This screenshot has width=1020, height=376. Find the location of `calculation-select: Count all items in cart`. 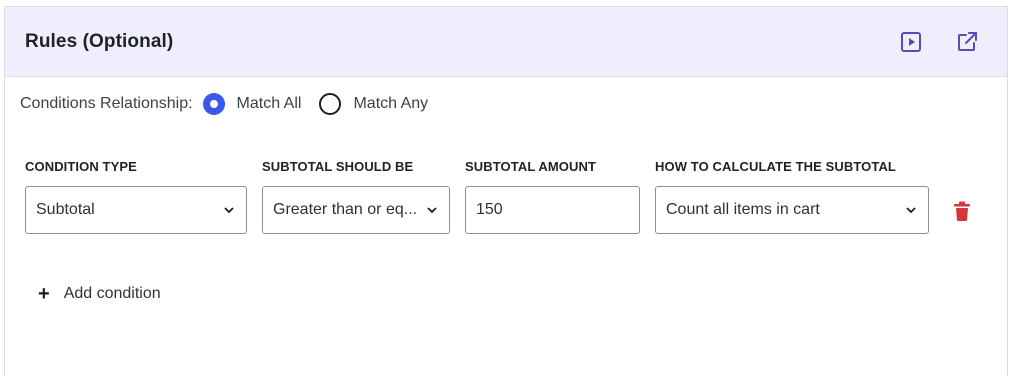

calculation-select: Count all items in cart is located at coordinates (792, 210).